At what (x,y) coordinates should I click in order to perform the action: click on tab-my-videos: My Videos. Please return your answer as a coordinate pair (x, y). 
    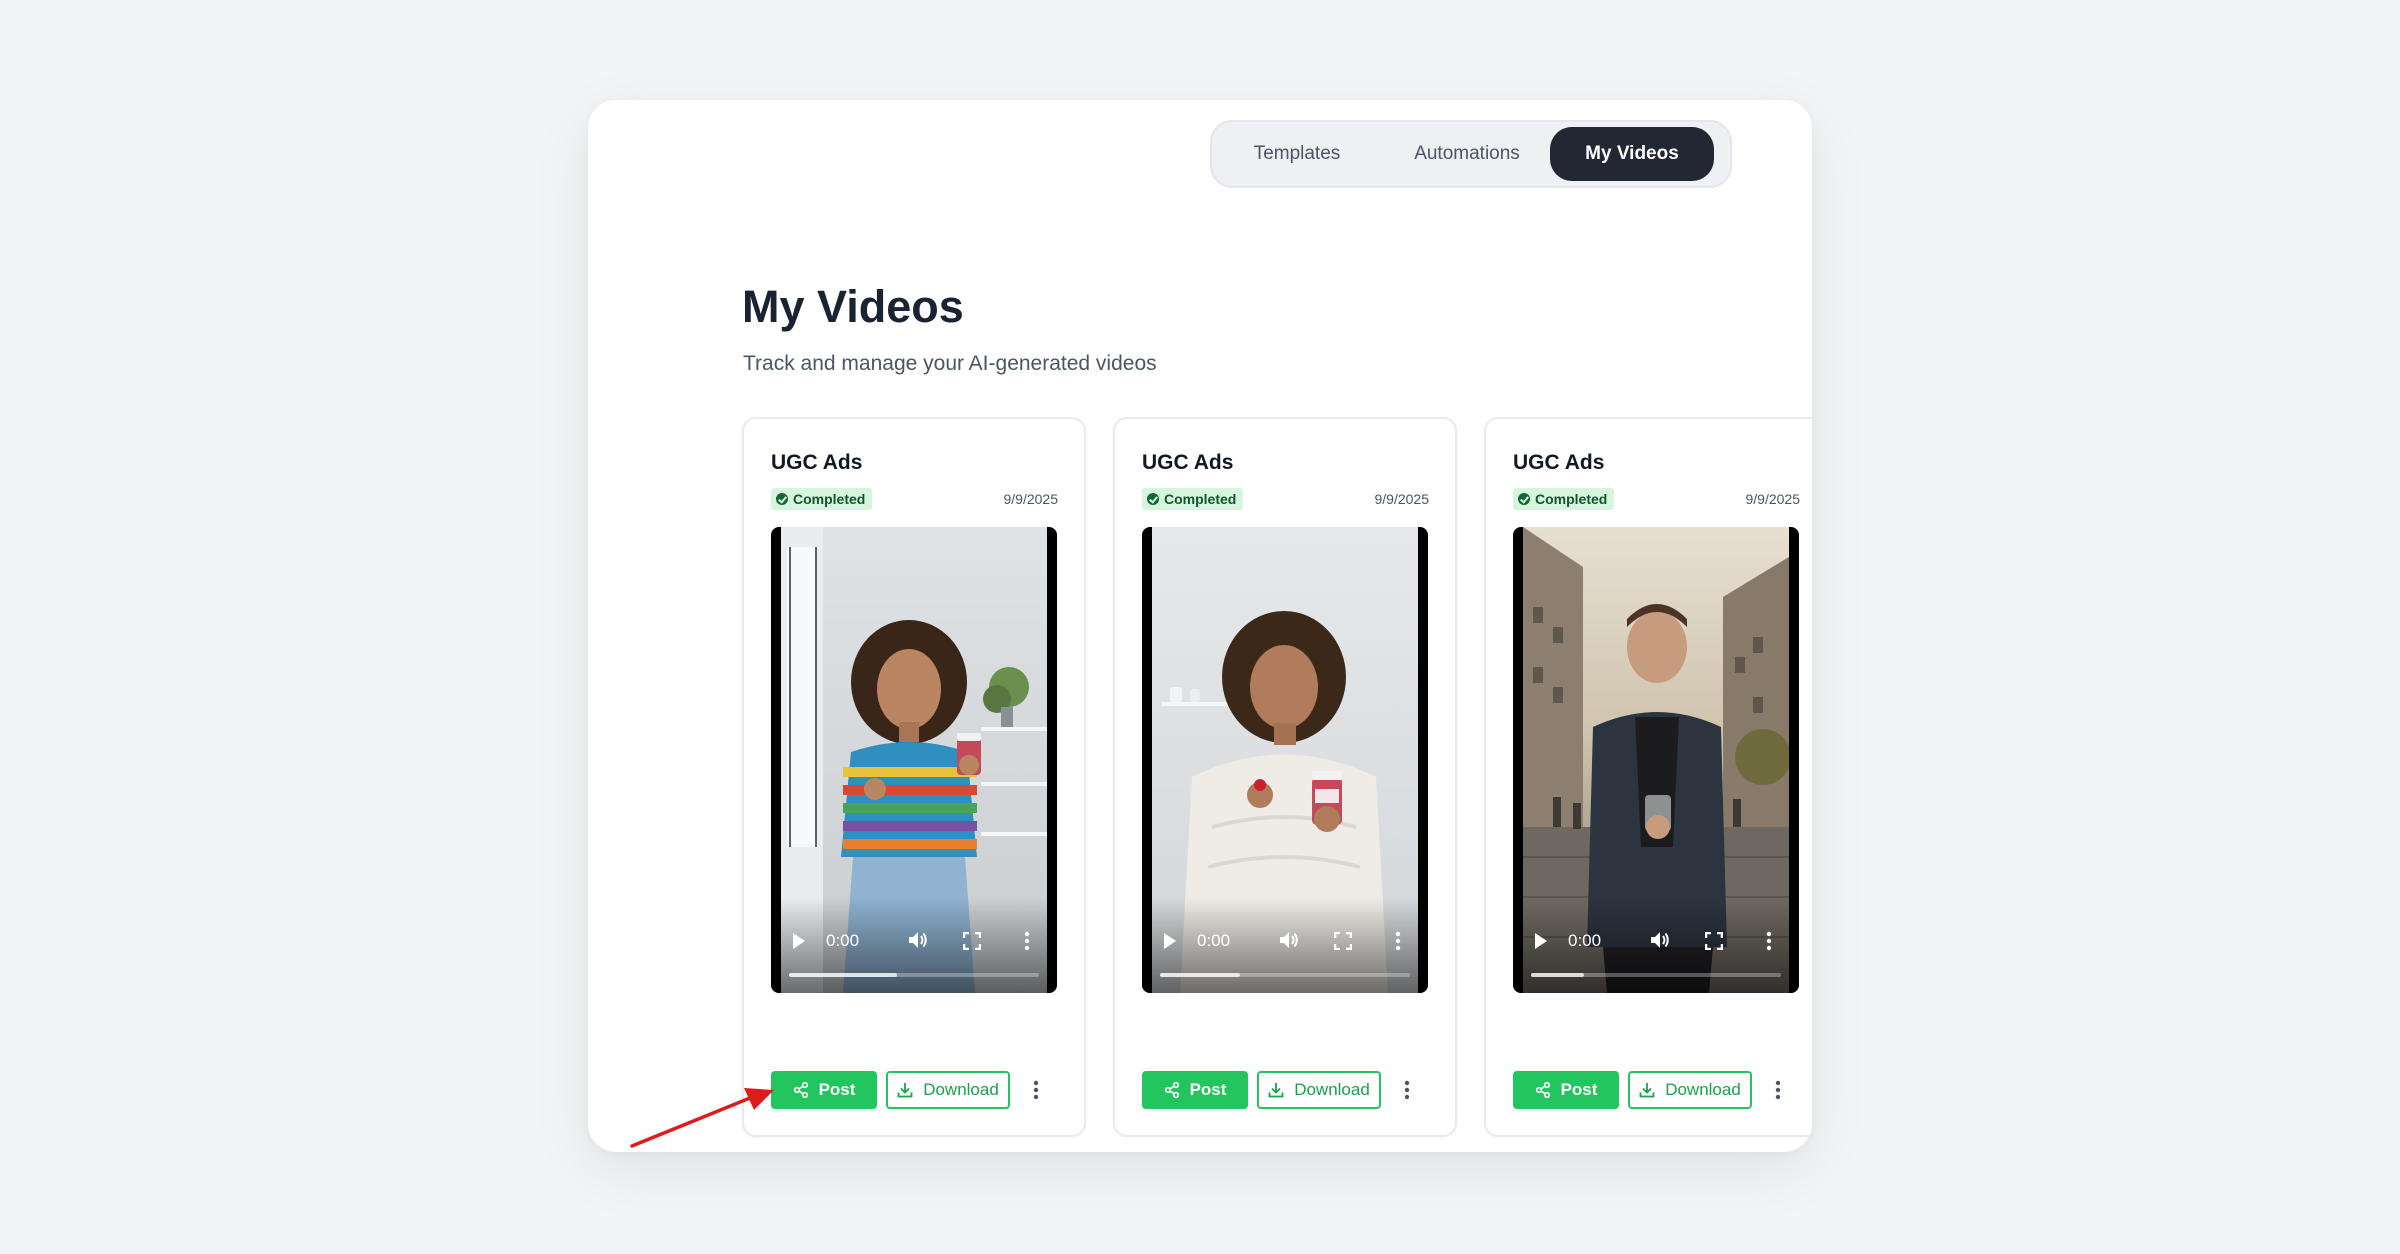
    Looking at the image, I should click on (1632, 154).